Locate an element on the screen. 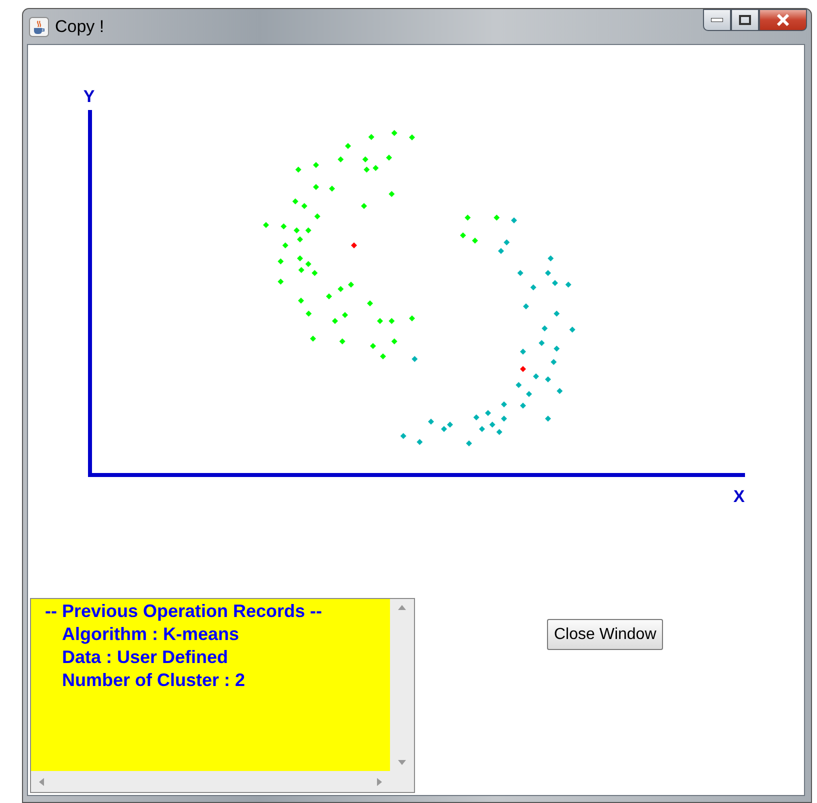 This screenshot has height=803, width=817. records-text-area: -- Previous Operation Records -- Algorithm : K-means Data : User Defined Number of Cluster : 2 is located at coordinates (210, 685).